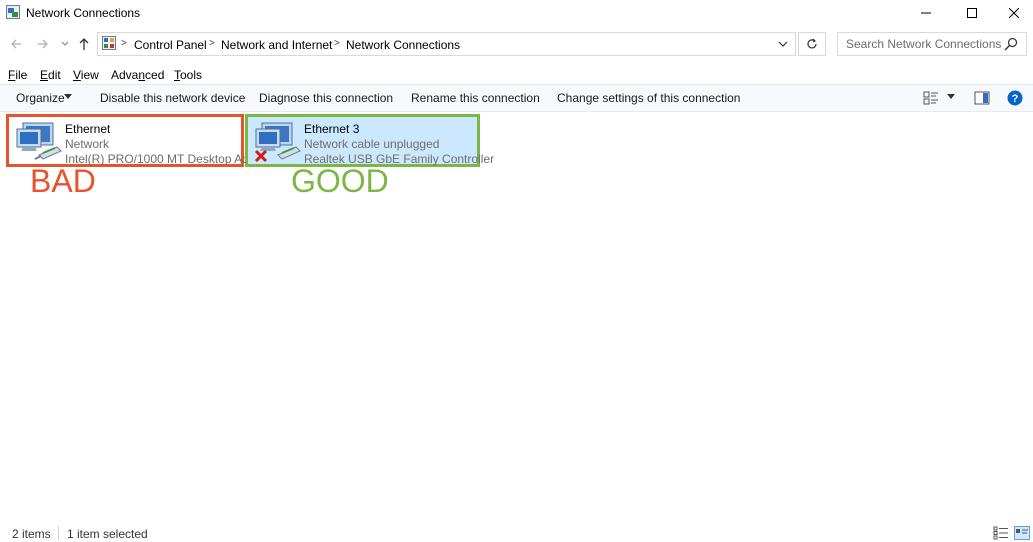 The image size is (1033, 542). I want to click on disable-device-button: Disable this network device, so click(172, 98).